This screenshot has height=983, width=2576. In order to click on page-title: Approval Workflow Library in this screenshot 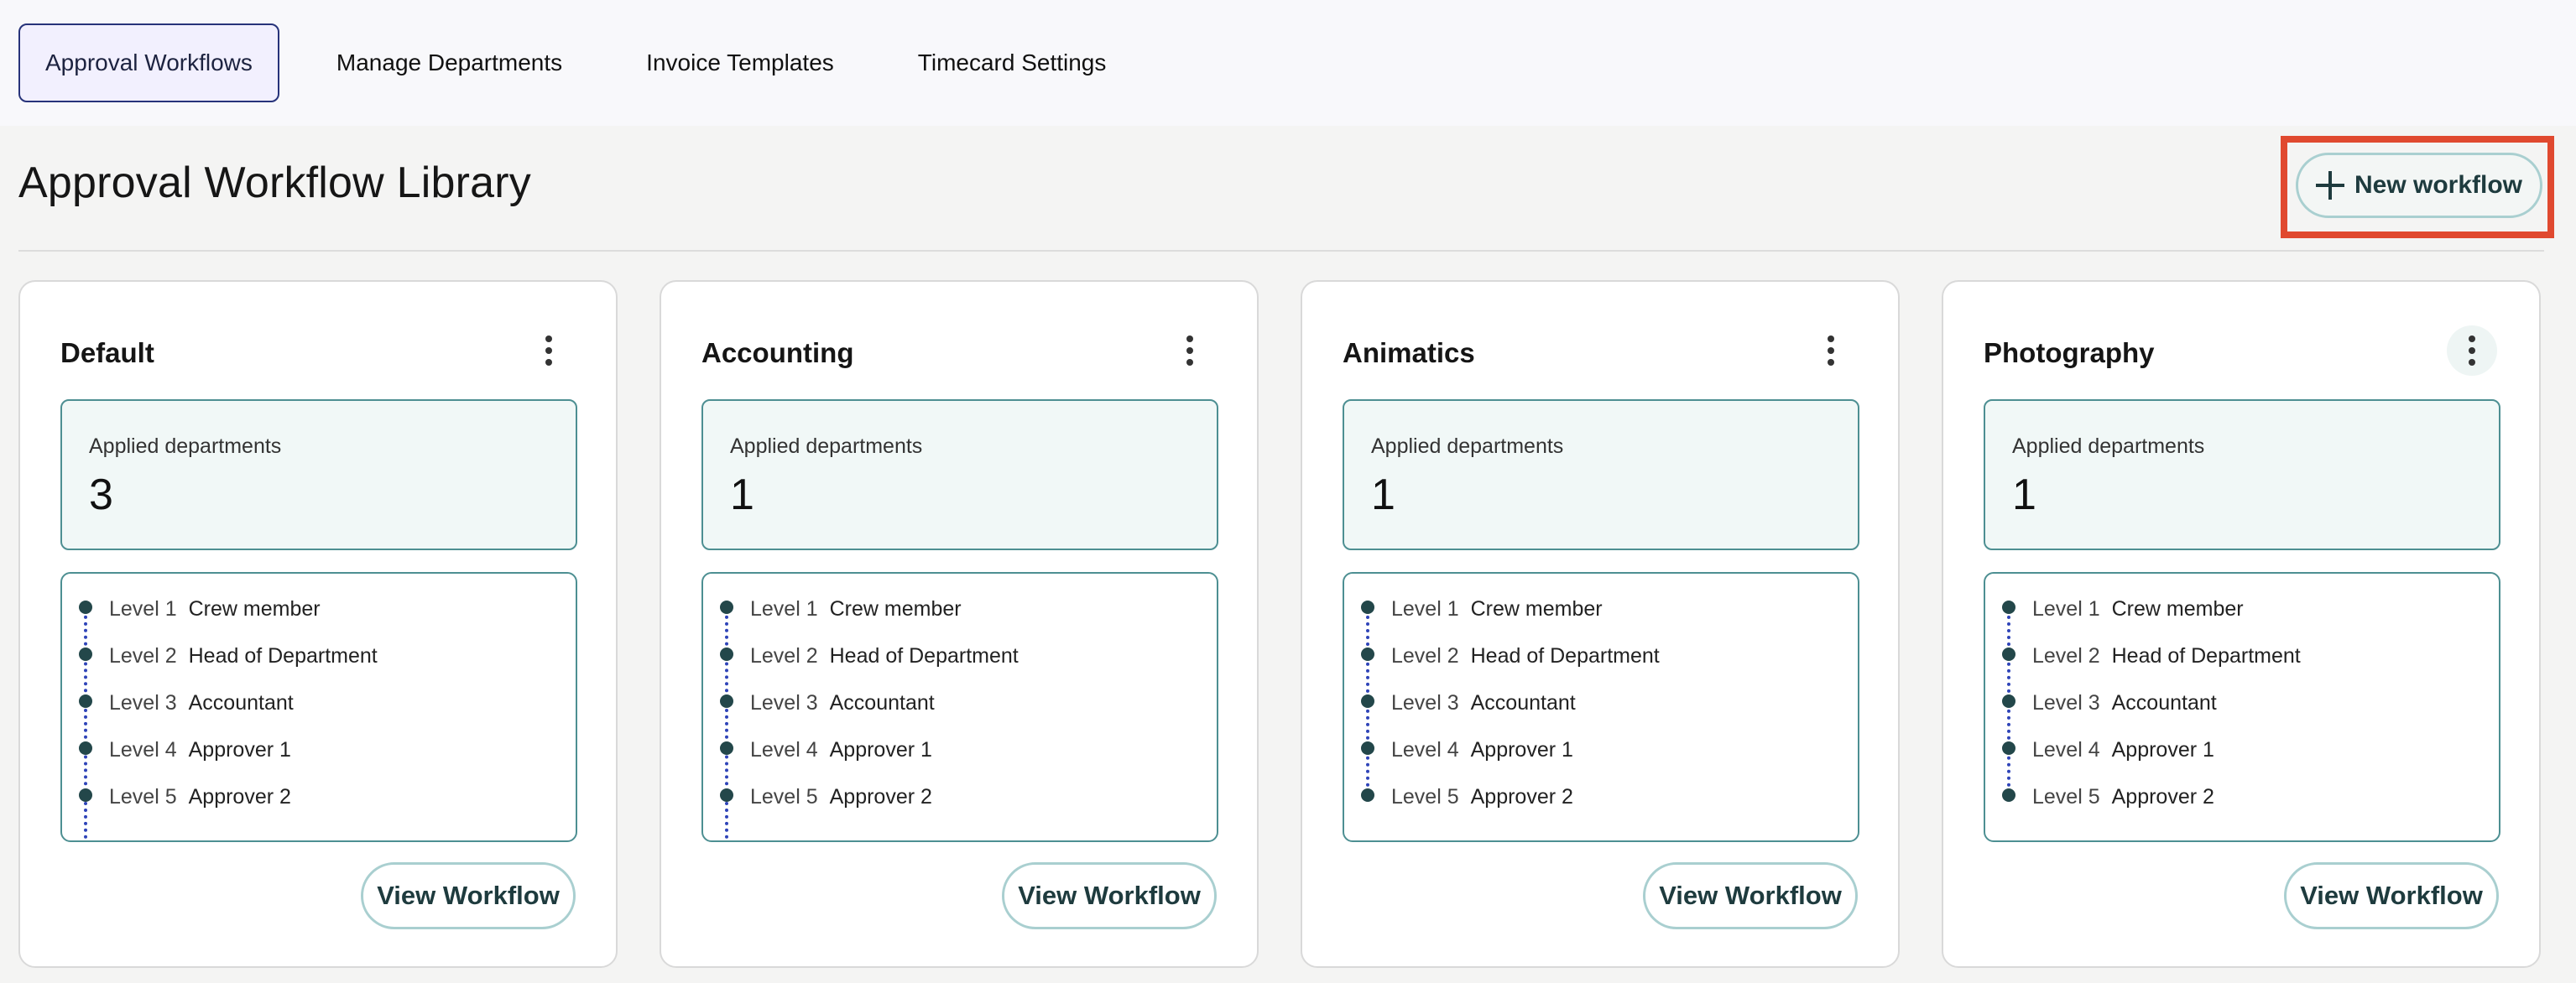, I will do `click(274, 183)`.